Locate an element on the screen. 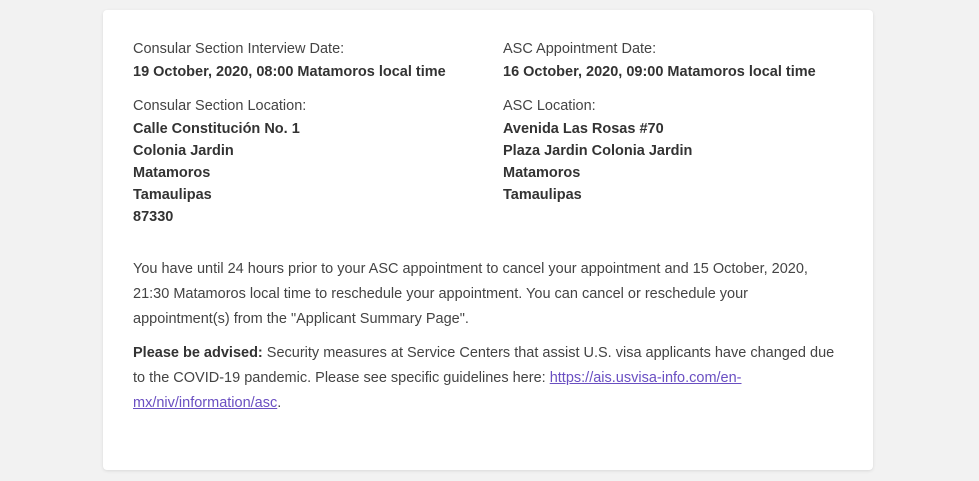 The image size is (979, 481). asc-address-line: Matamoros is located at coordinates (542, 173).